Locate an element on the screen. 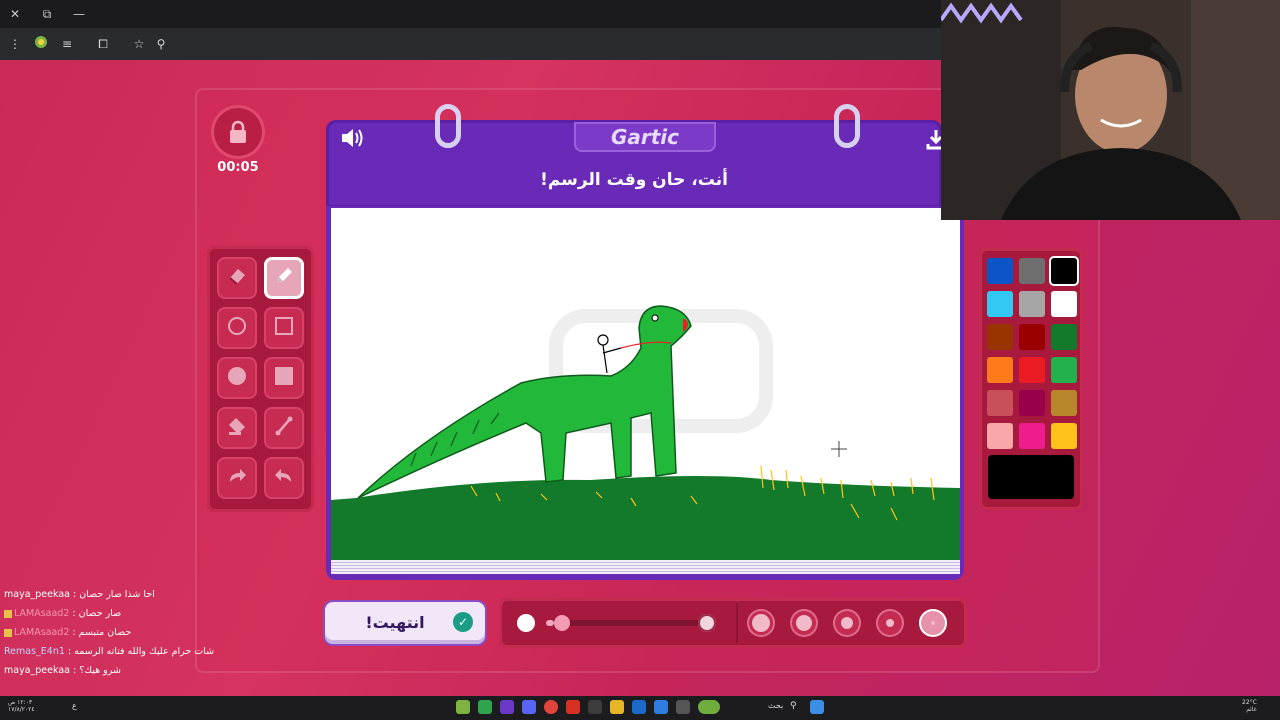 The image size is (1280, 720). app-icon-steam is located at coordinates (639, 707).